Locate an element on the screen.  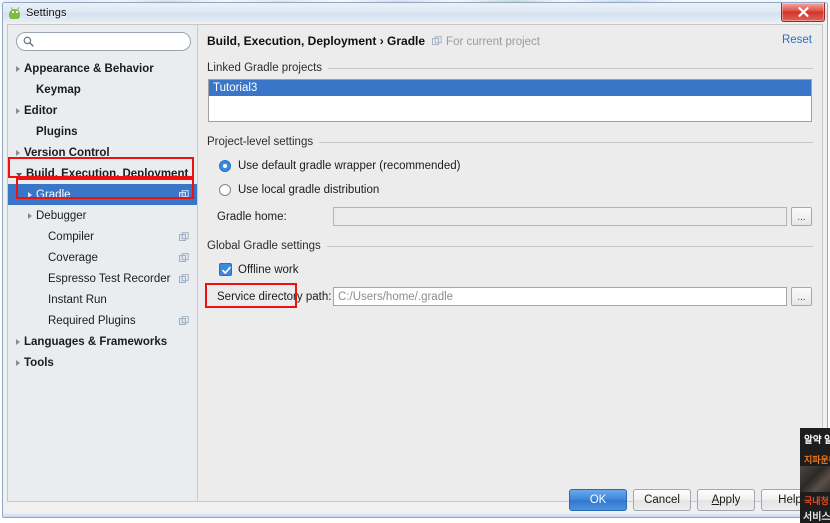
sidebar-item-editor: Editor is located at coordinates (102, 110).